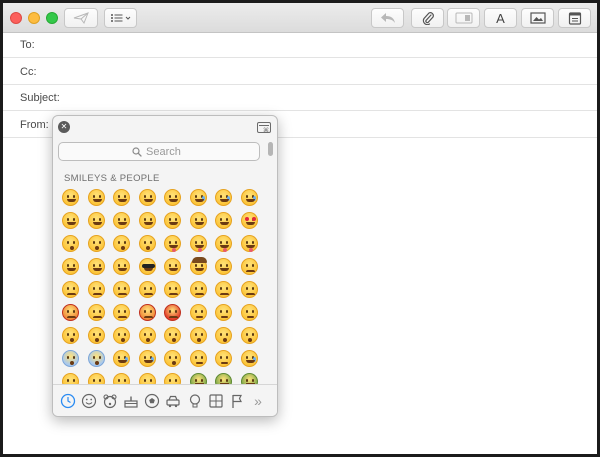 The image size is (600, 457). I want to click on food-cake-icon, so click(131, 401).